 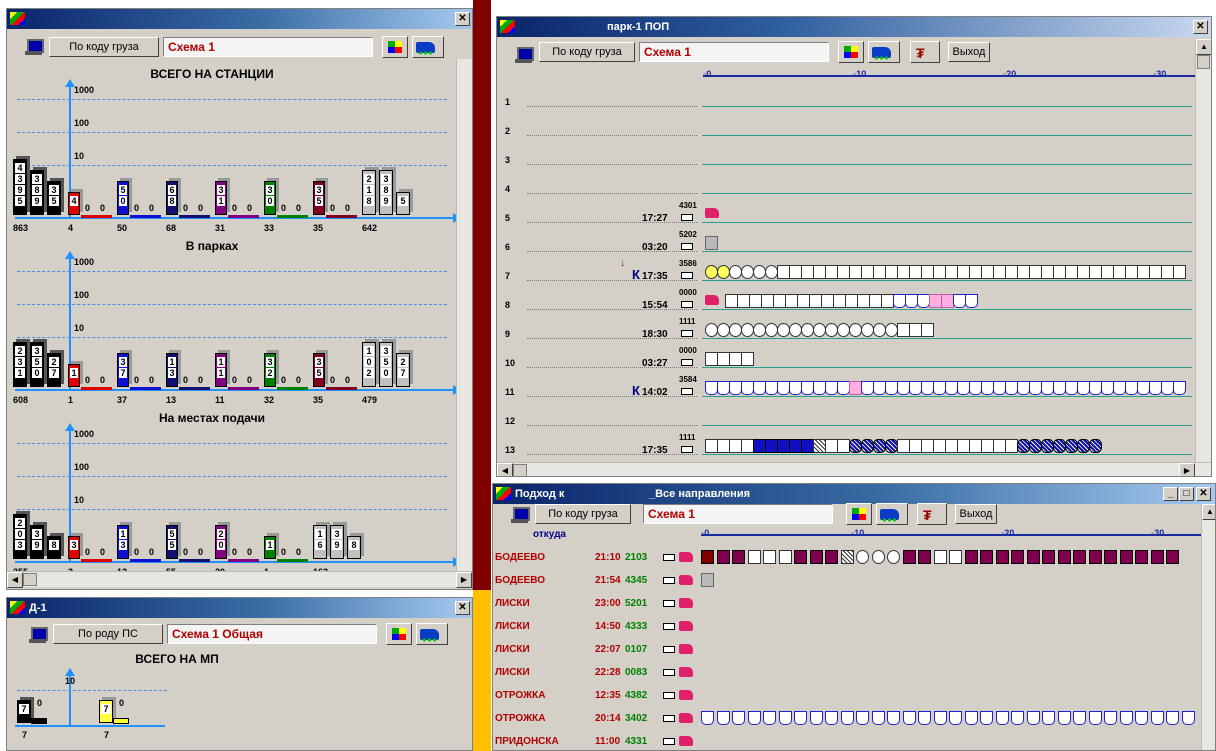 What do you see at coordinates (79, 156) in the screenshot?
I see `axis-tick: 10` at bounding box center [79, 156].